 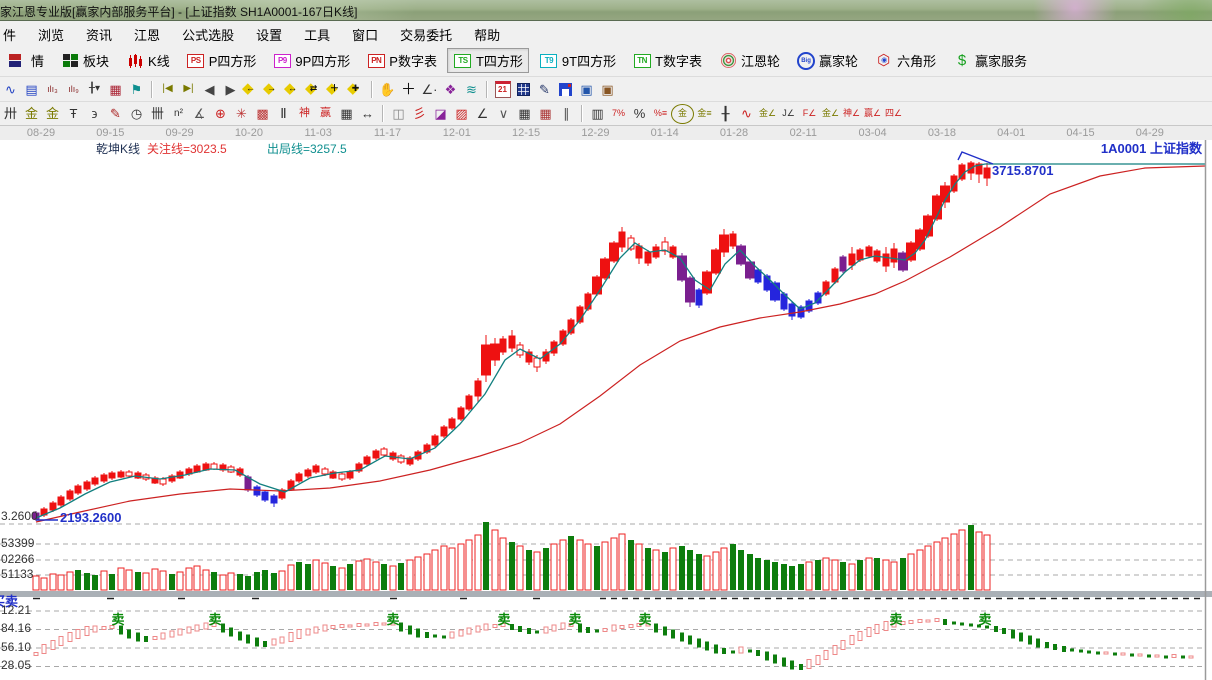 I want to click on menu-item-公式选股: 公式选股, so click(x=208, y=32).